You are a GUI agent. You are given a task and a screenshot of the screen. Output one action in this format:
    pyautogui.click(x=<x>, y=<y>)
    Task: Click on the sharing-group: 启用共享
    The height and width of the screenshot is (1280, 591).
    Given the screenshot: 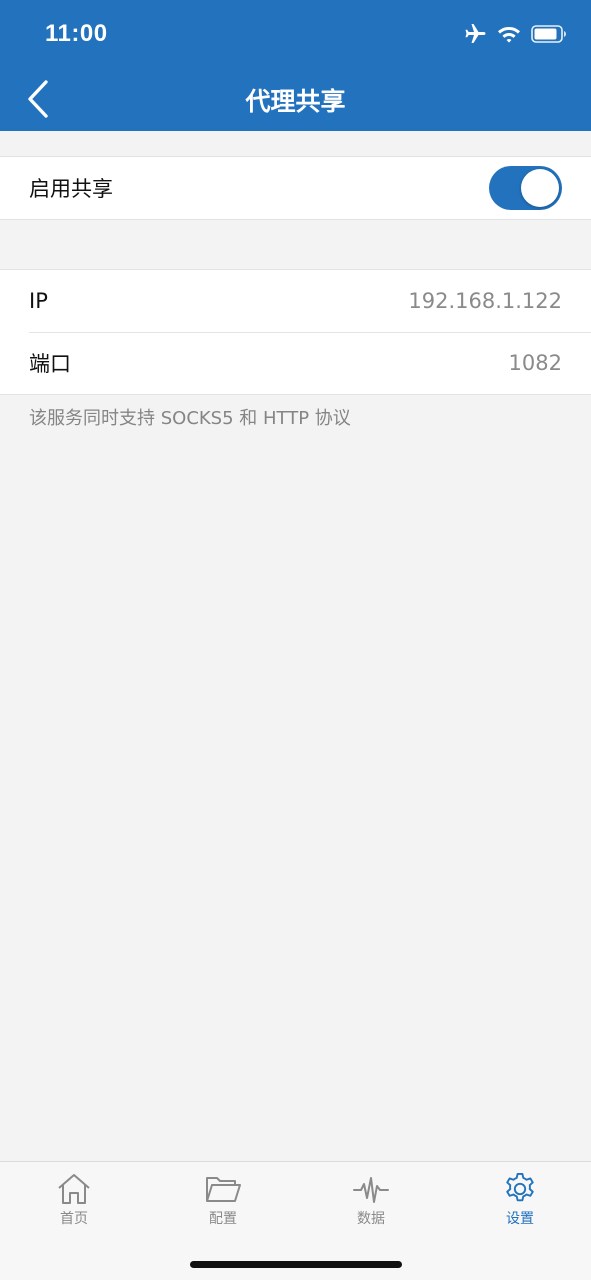 What is the action you would take?
    pyautogui.click(x=295, y=188)
    